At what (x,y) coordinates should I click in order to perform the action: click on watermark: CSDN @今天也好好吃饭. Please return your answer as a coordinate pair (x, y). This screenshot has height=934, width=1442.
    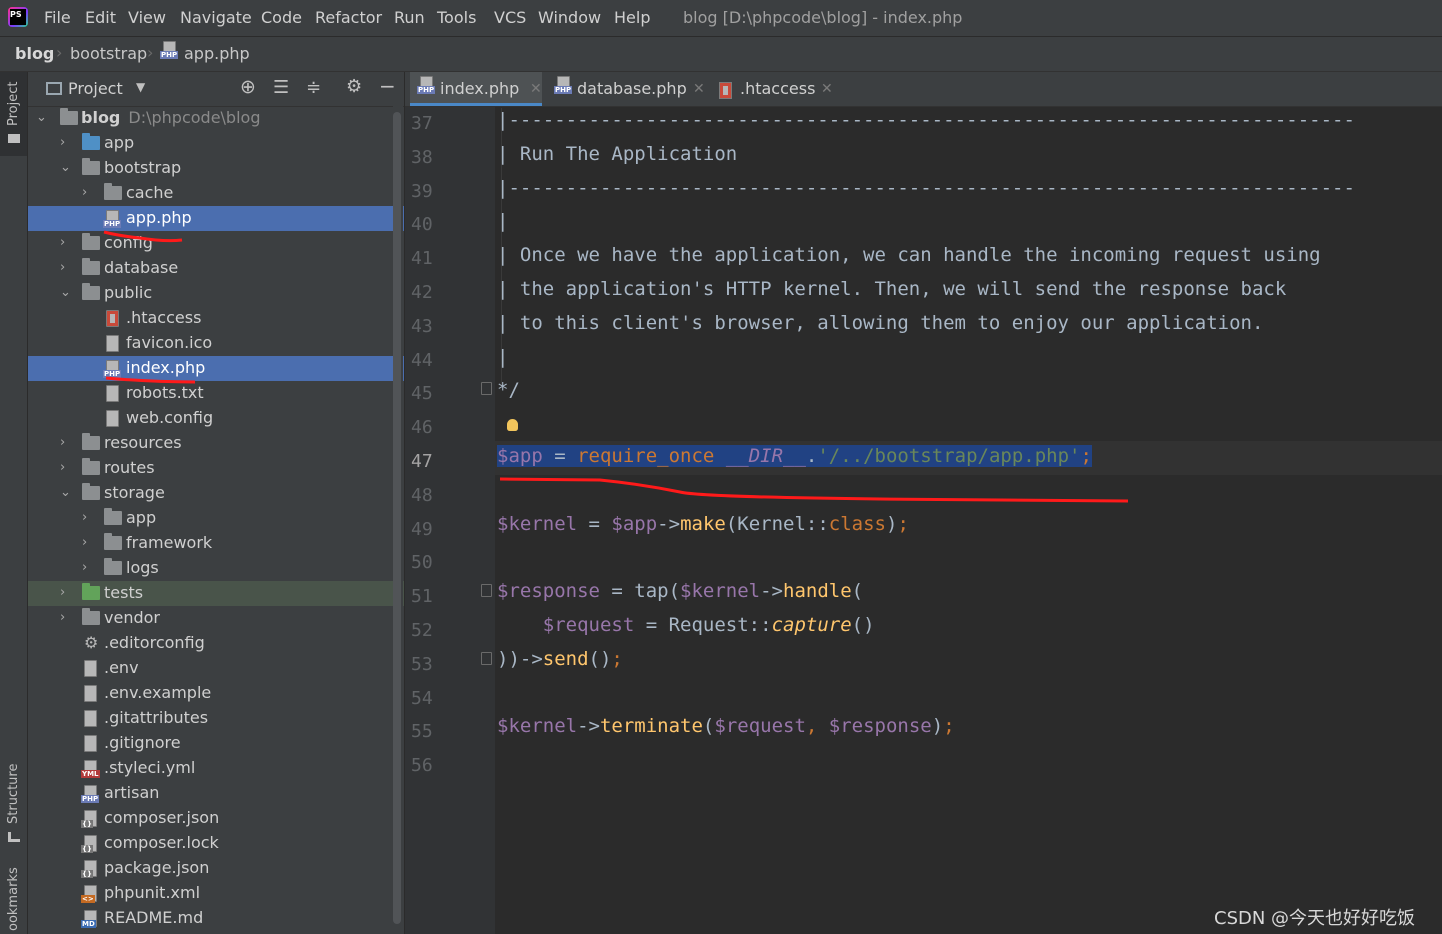
    Looking at the image, I should click on (1315, 918).